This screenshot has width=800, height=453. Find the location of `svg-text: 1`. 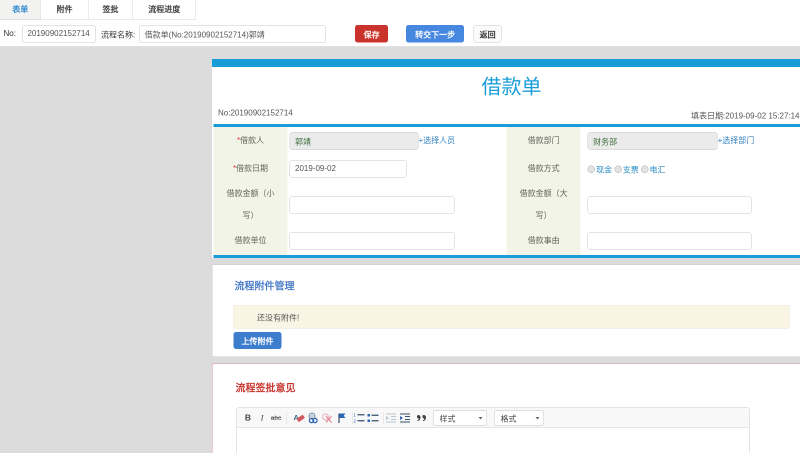

svg-text: 1 is located at coordinates (355, 414).